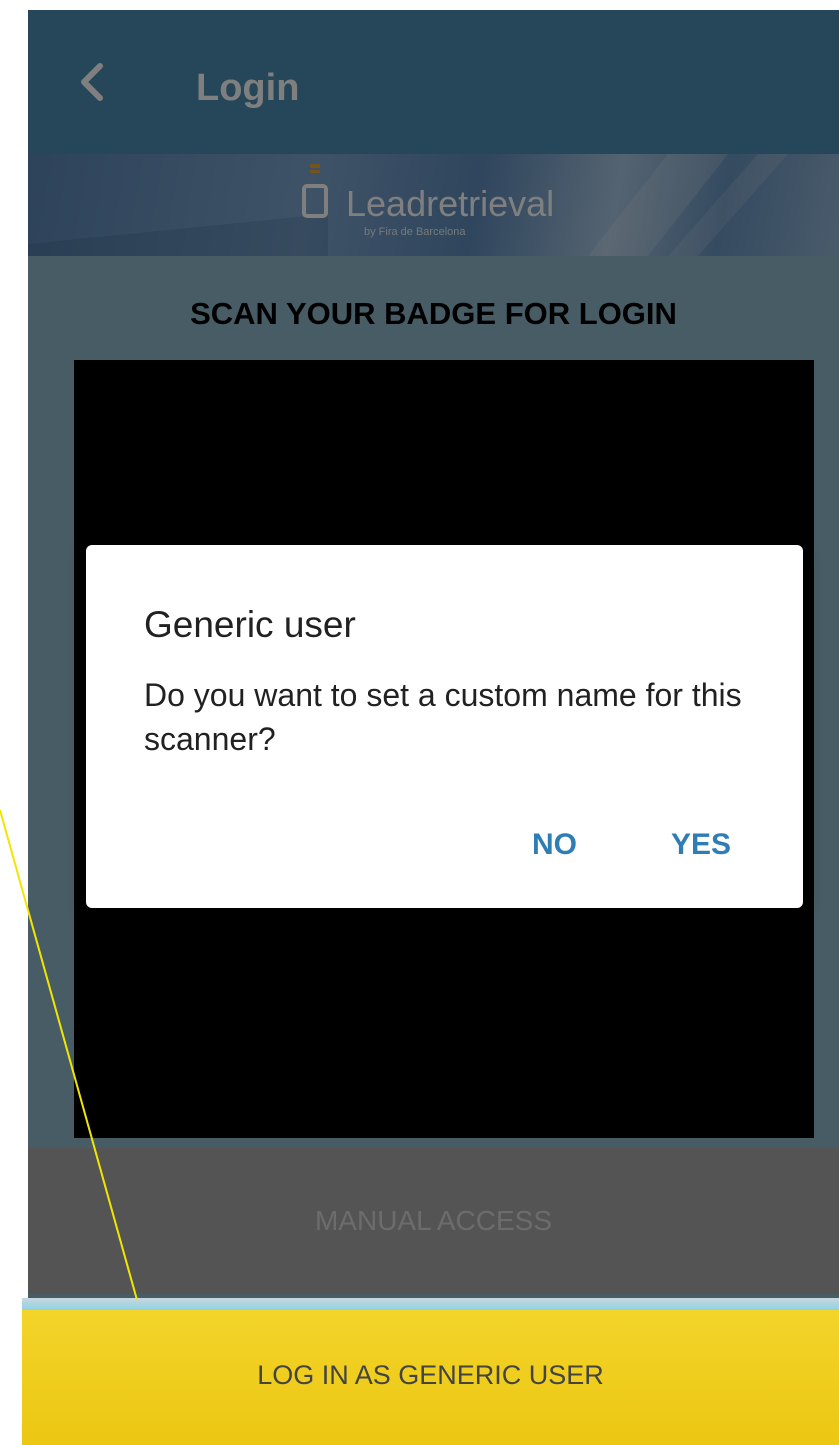 Image resolution: width=839 pixels, height=1445 pixels. I want to click on yes-button: YES, so click(701, 845).